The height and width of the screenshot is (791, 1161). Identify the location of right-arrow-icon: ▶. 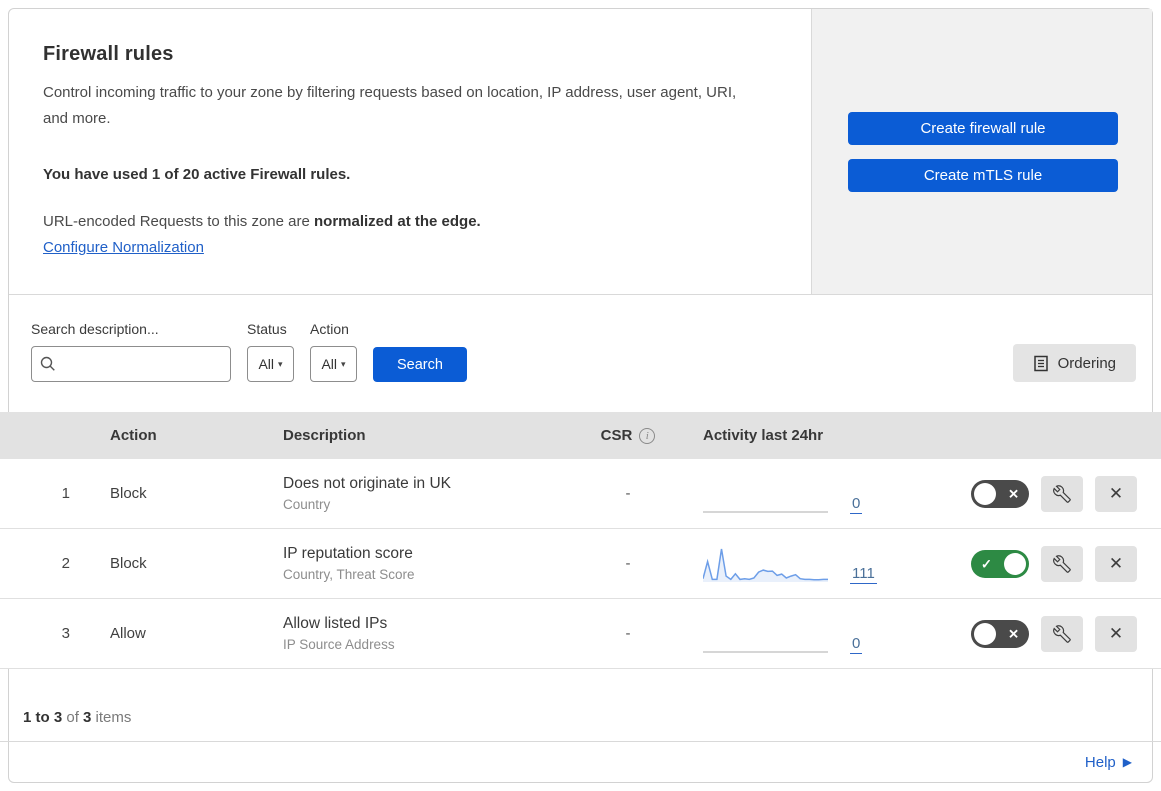
(1127, 762).